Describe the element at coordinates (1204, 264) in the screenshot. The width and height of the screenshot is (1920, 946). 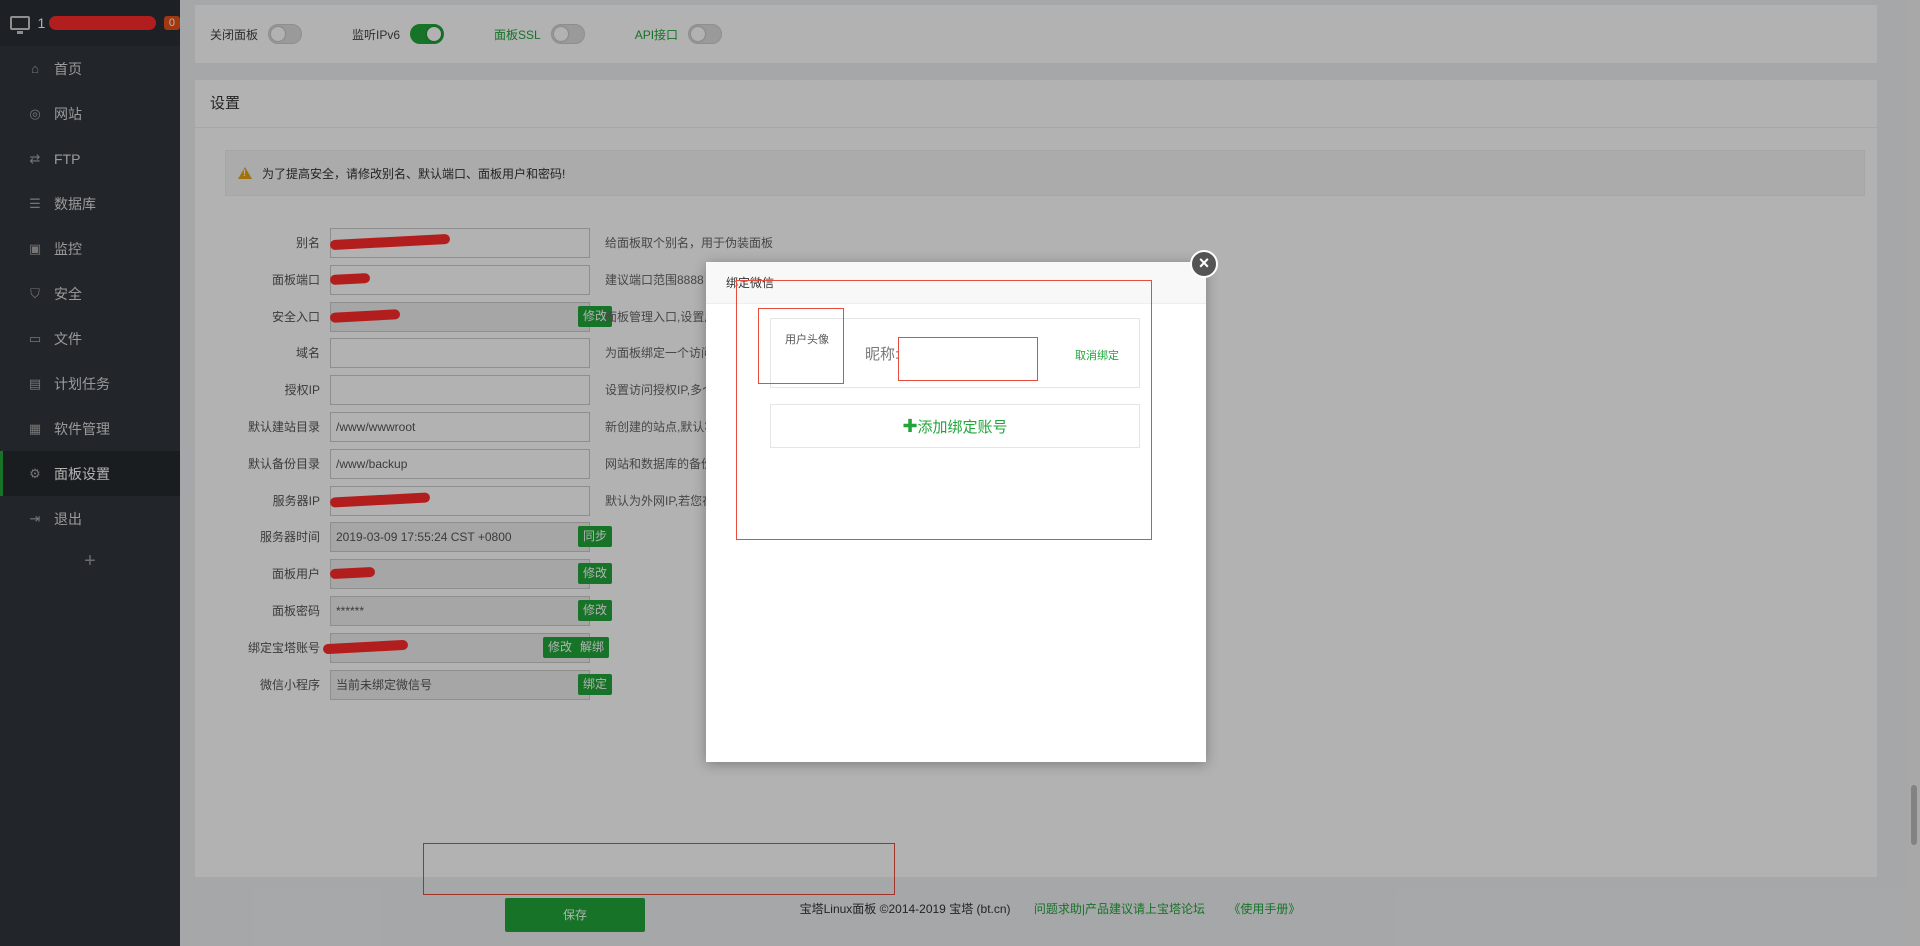
I see `close-icon: ×` at that location.